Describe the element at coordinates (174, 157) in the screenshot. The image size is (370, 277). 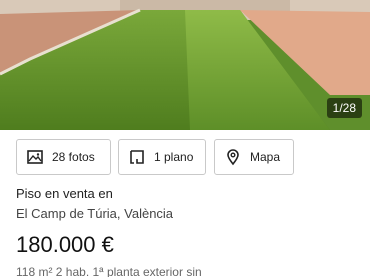
I see `plans-button-label: 1 plano` at that location.